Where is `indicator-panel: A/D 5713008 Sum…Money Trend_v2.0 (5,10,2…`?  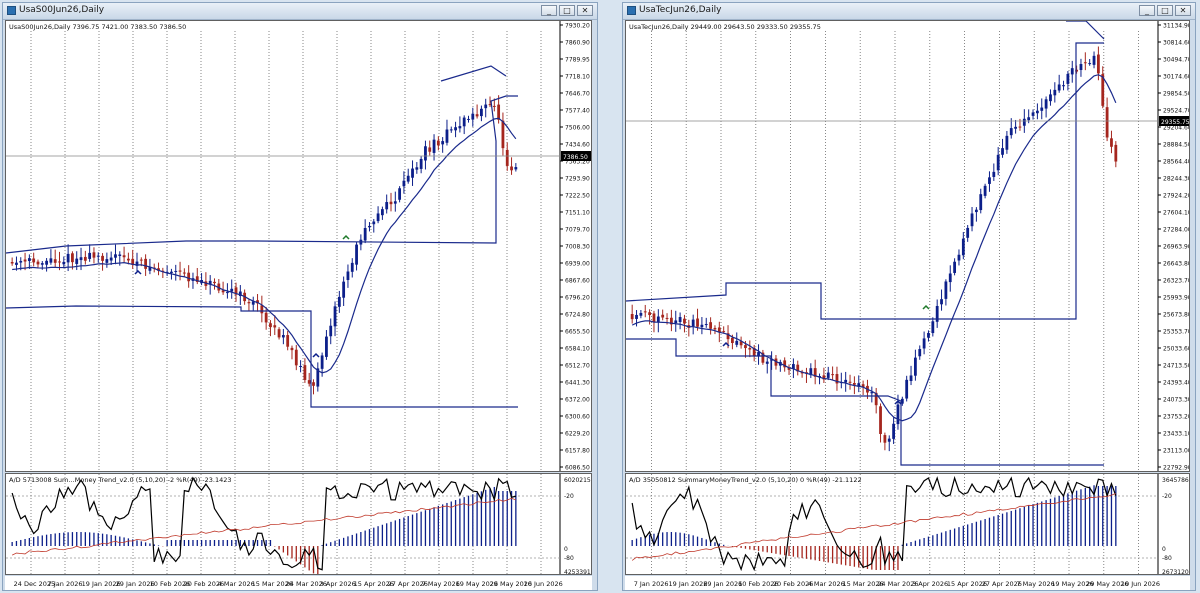 indicator-panel: A/D 5713008 Sum…Money Trend_v2.0 (5,10,2… is located at coordinates (298, 525).